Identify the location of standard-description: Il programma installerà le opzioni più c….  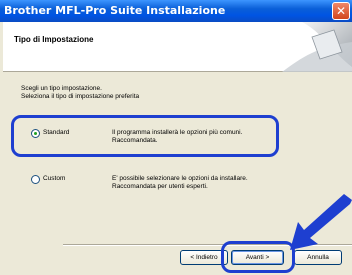
(177, 137).